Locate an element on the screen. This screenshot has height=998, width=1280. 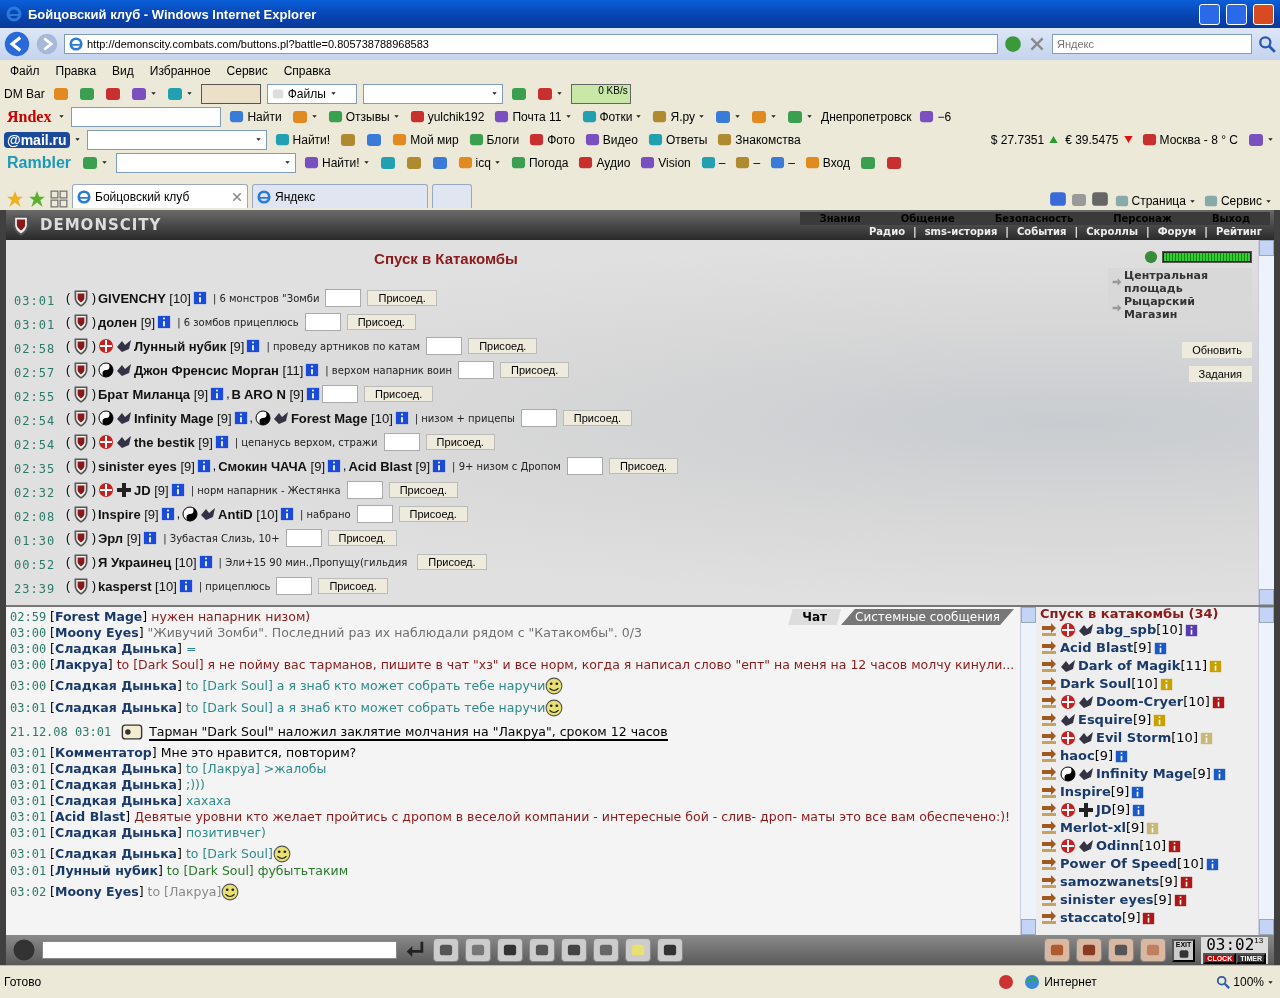
toolbar-button: Найти! is located at coordinates (302, 139).